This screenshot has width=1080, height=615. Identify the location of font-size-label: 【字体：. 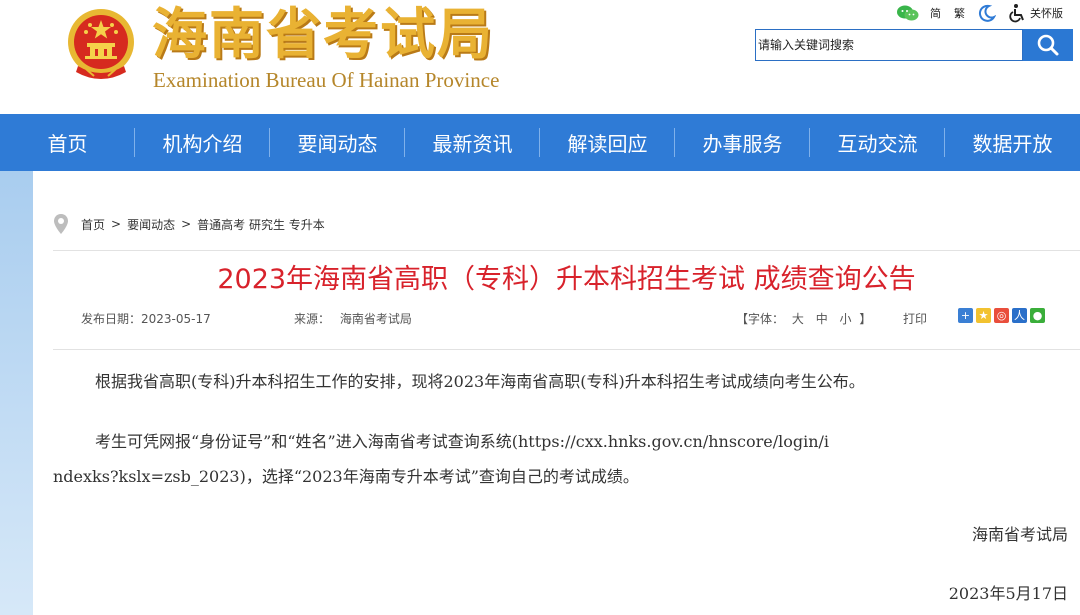
(760, 319).